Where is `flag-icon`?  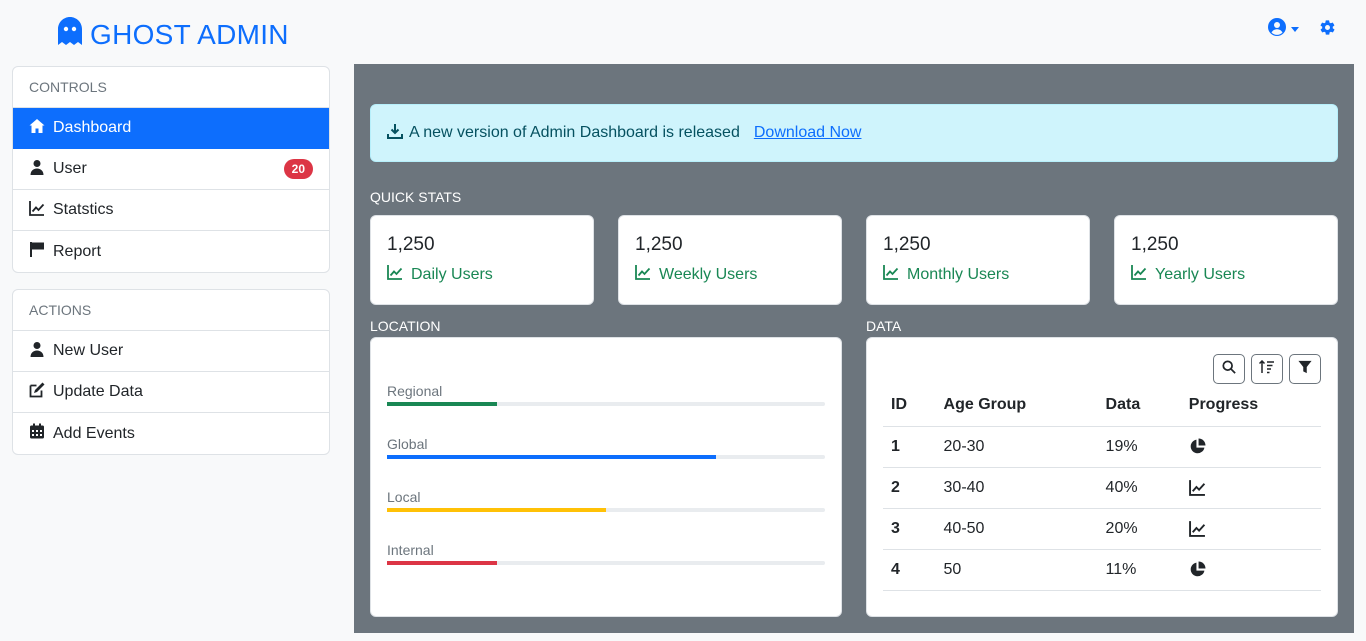
flag-icon is located at coordinates (37, 251).